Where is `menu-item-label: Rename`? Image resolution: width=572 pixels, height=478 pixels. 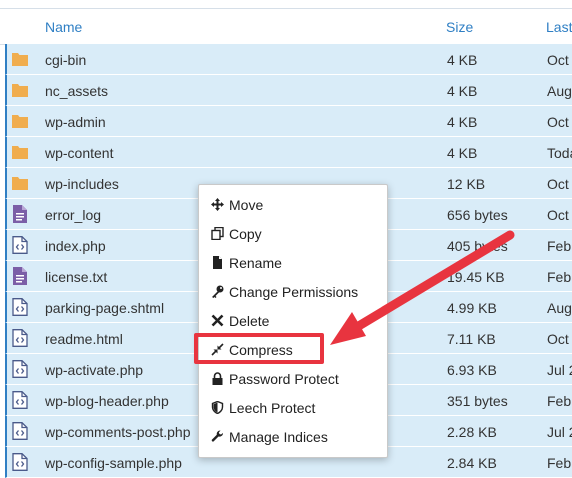
menu-item-label: Rename is located at coordinates (255, 263).